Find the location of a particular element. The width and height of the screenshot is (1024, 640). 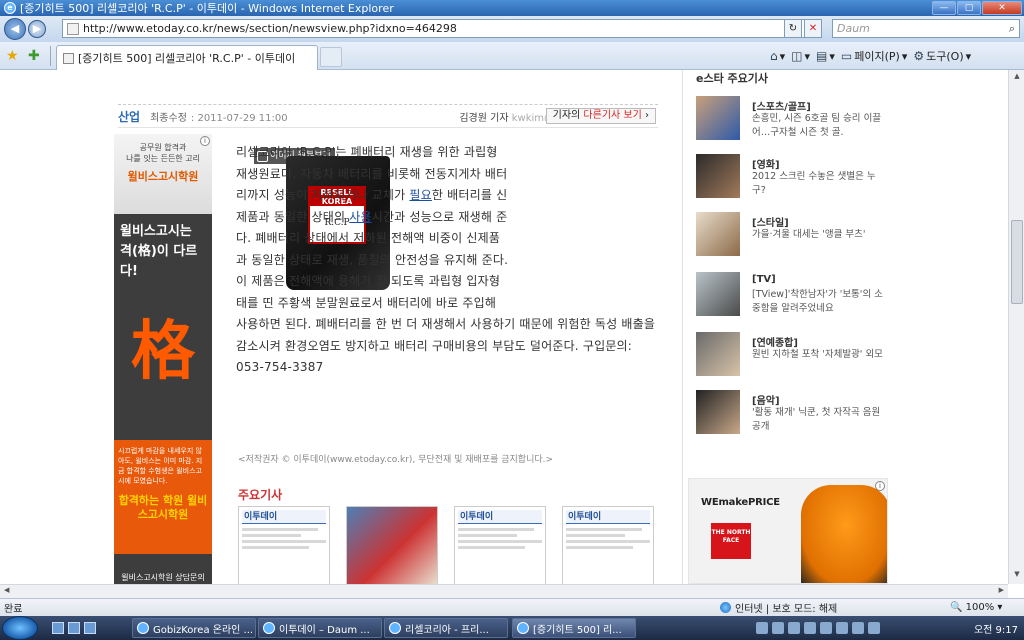

forward-button: ▶ is located at coordinates (37, 29).